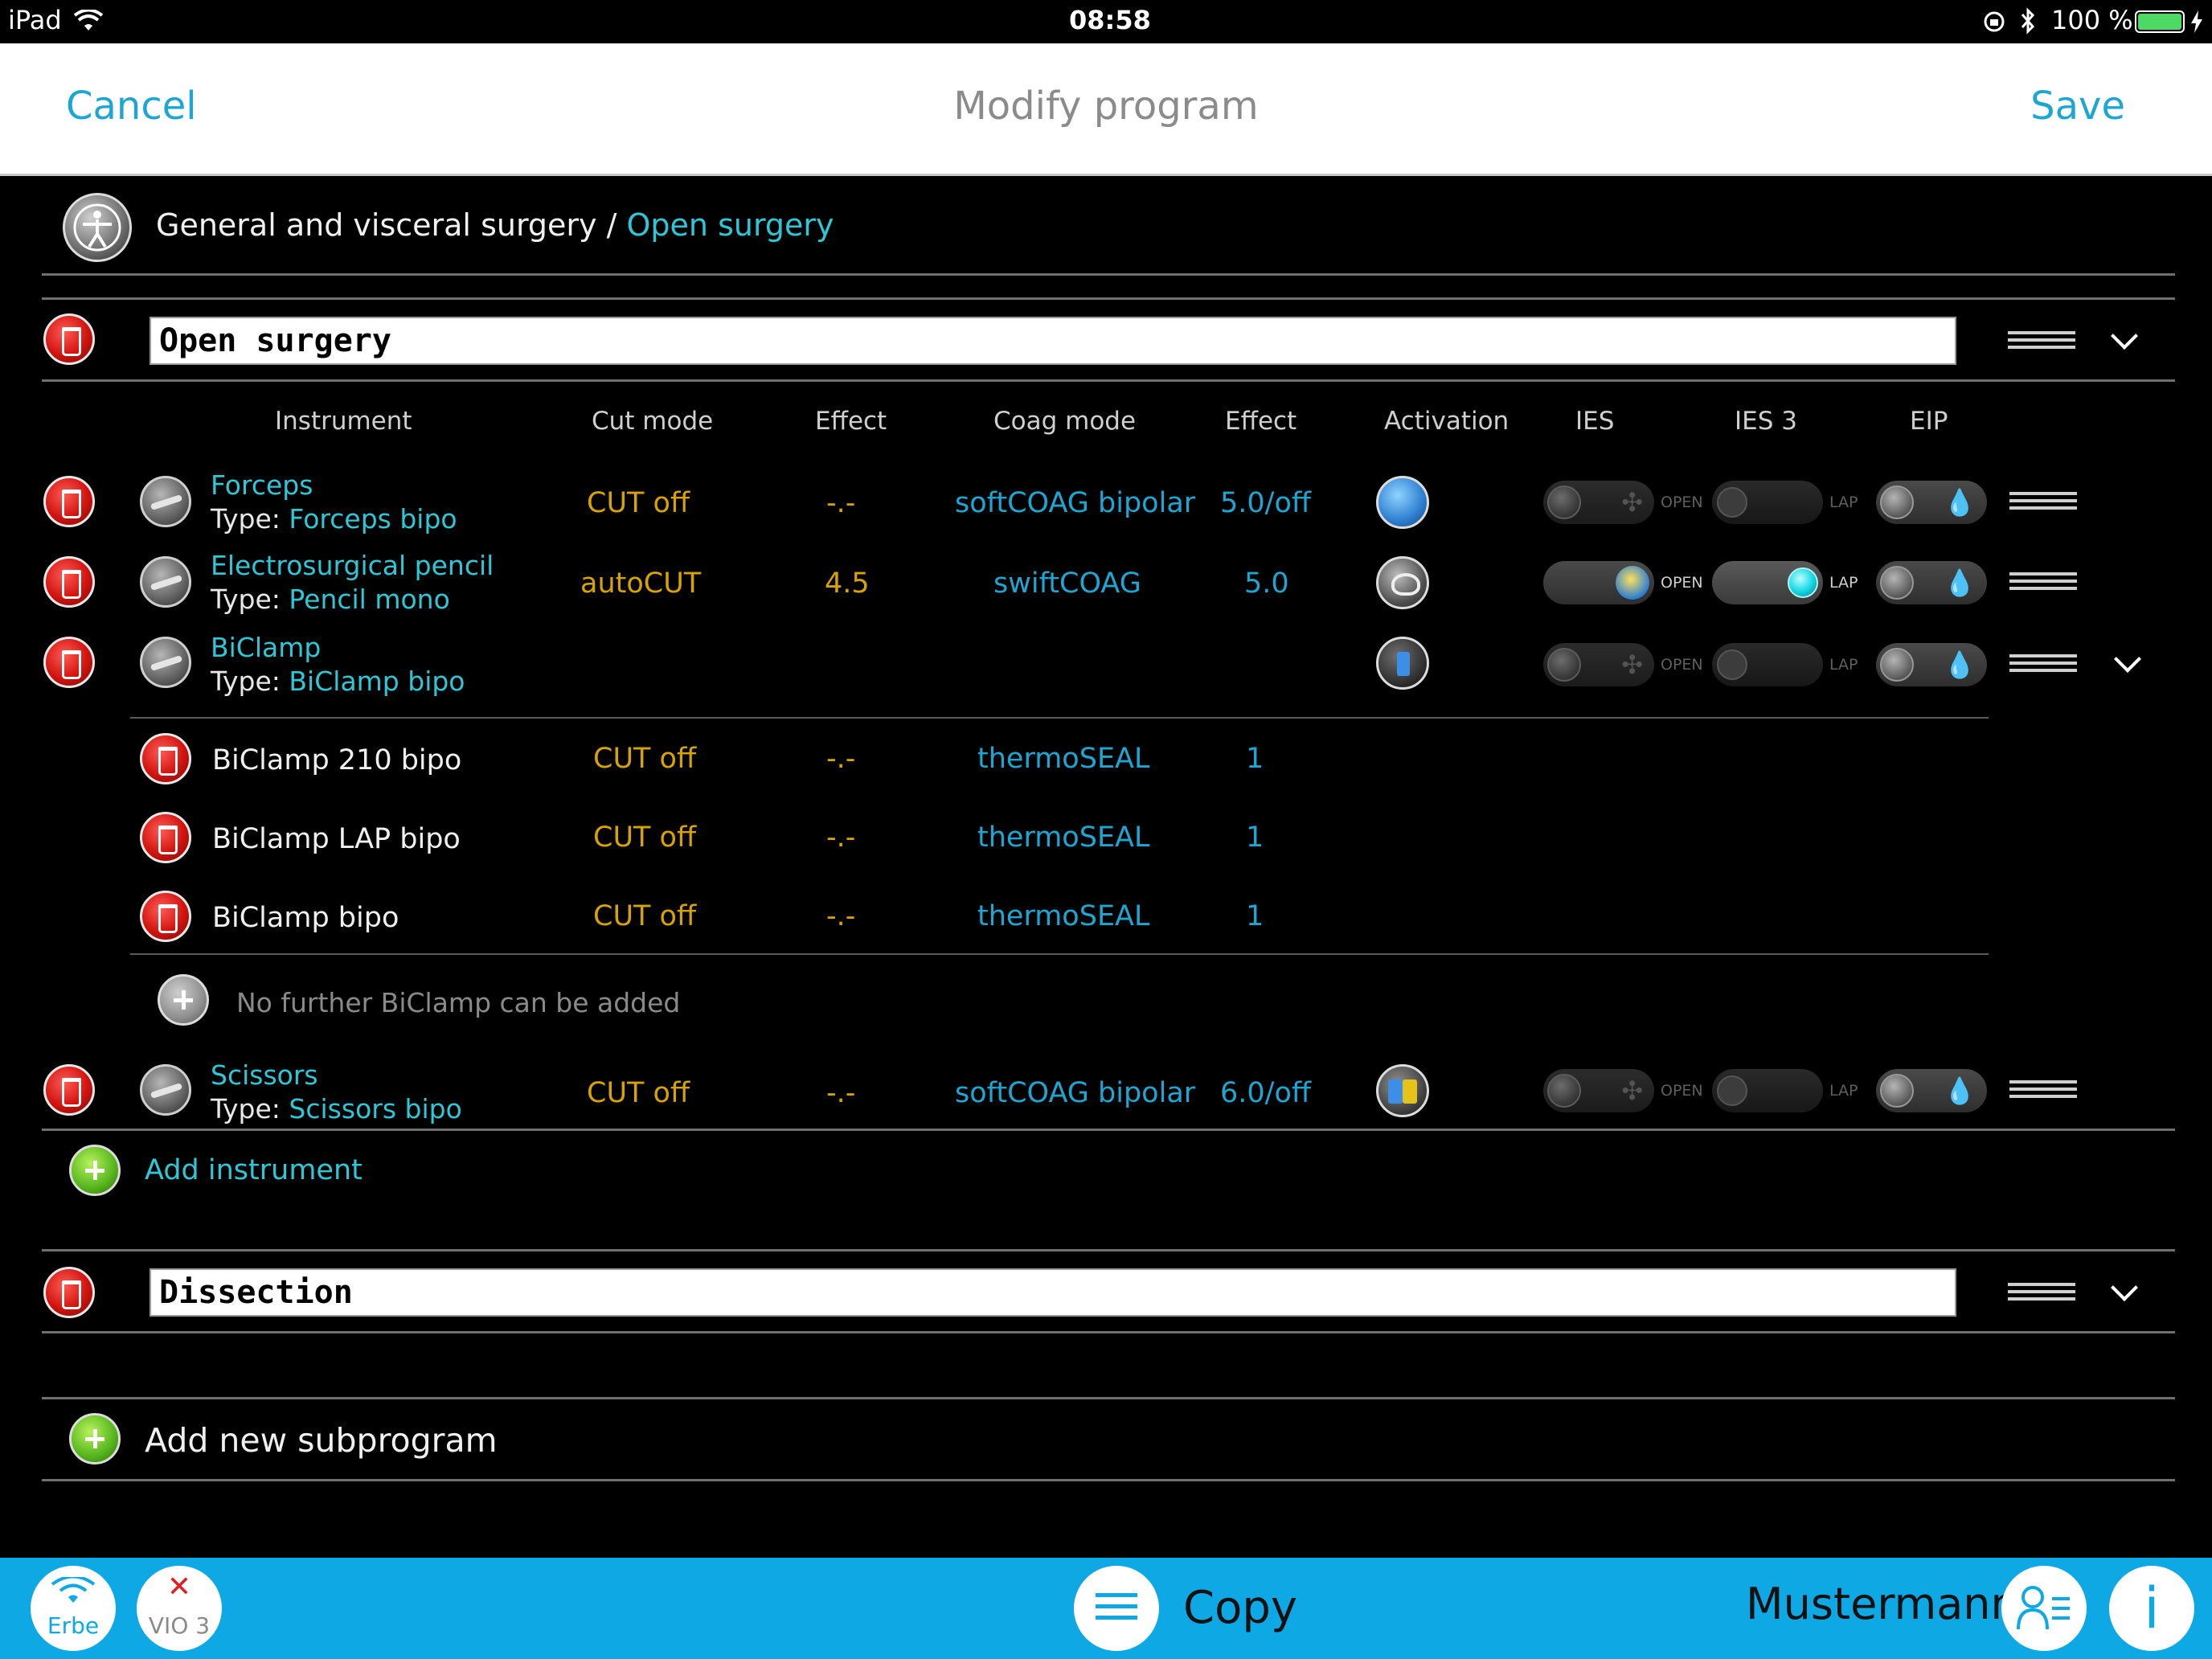  Describe the element at coordinates (1265, 1093) in the screenshot. I see `coag-effect: 6.0/off` at that location.